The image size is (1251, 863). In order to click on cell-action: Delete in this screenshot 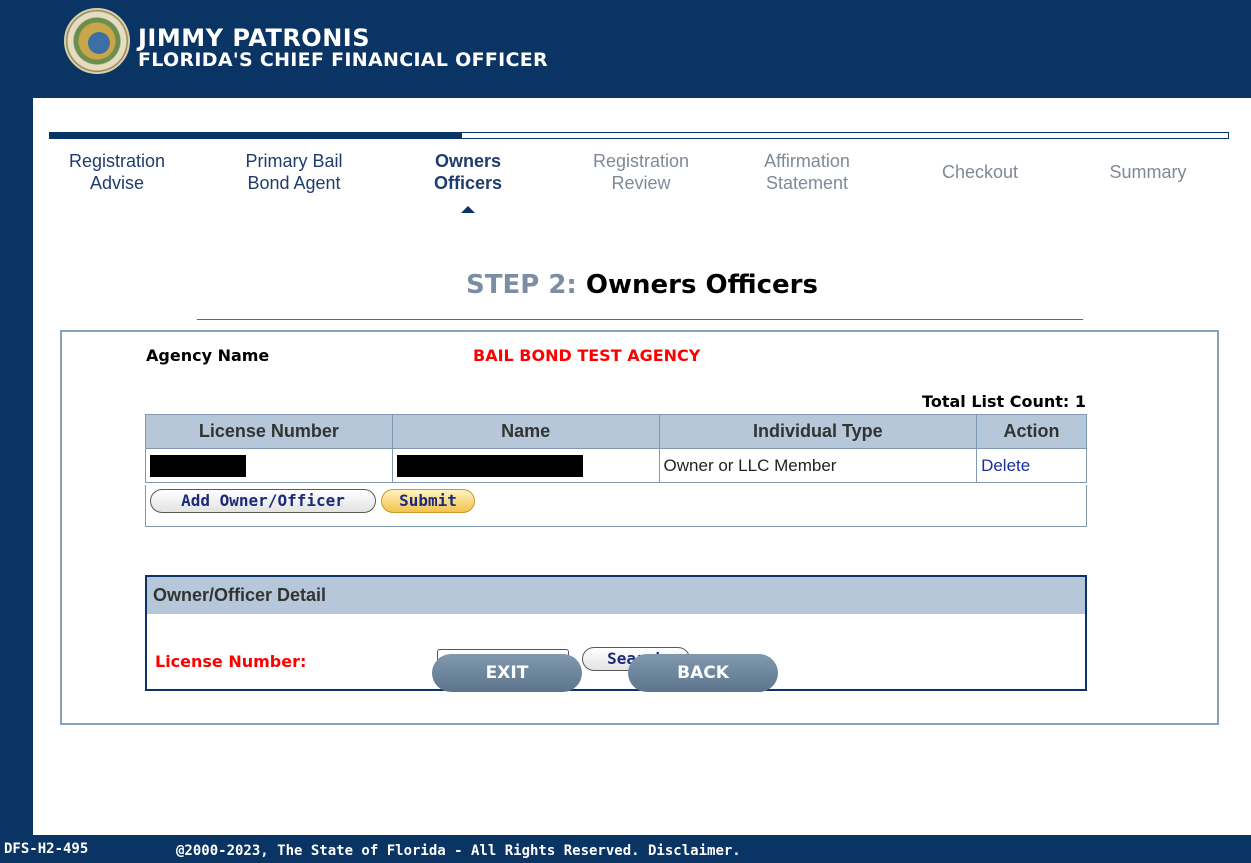, I will do `click(1031, 465)`.